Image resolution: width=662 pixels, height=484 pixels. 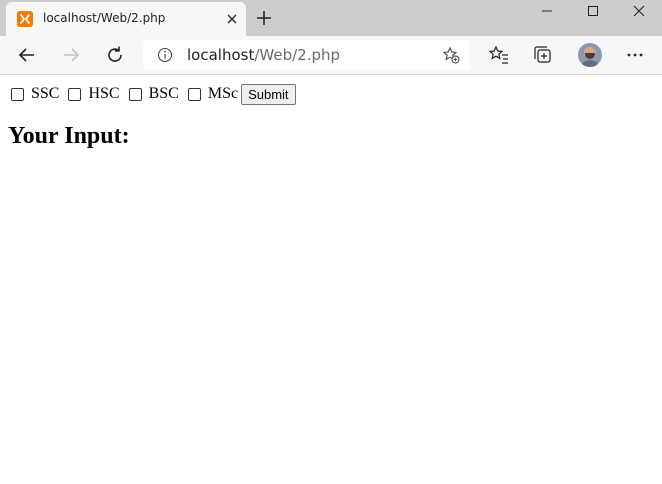 What do you see at coordinates (331, 18) in the screenshot?
I see `tab-strip: localhost/Web/2.php` at bounding box center [331, 18].